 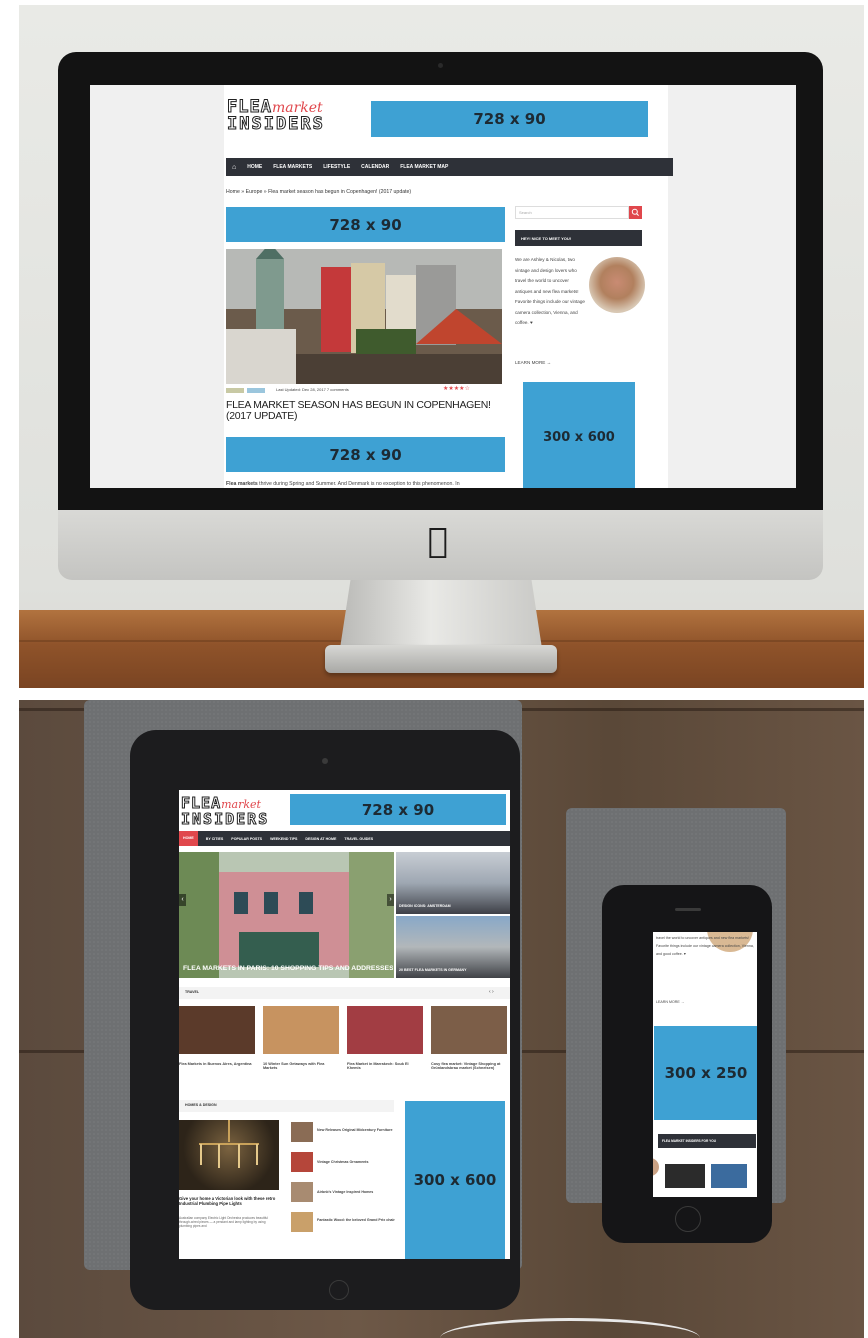 What do you see at coordinates (301, 1066) in the screenshot?
I see `travel-post-title: 10 Winter Sun Getaways with Flea Markets` at bounding box center [301, 1066].